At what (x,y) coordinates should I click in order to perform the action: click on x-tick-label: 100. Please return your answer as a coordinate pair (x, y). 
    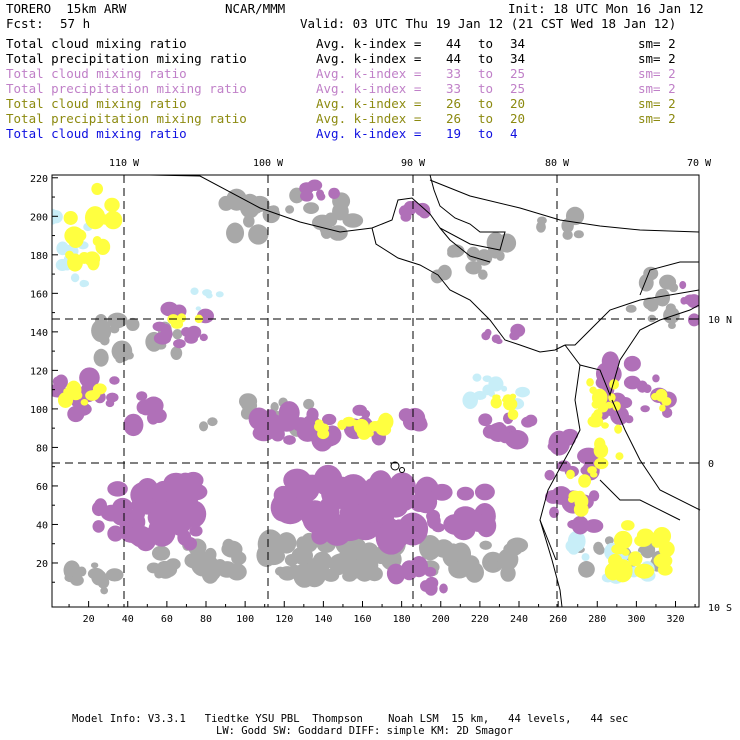
    Looking at the image, I should click on (245, 619).